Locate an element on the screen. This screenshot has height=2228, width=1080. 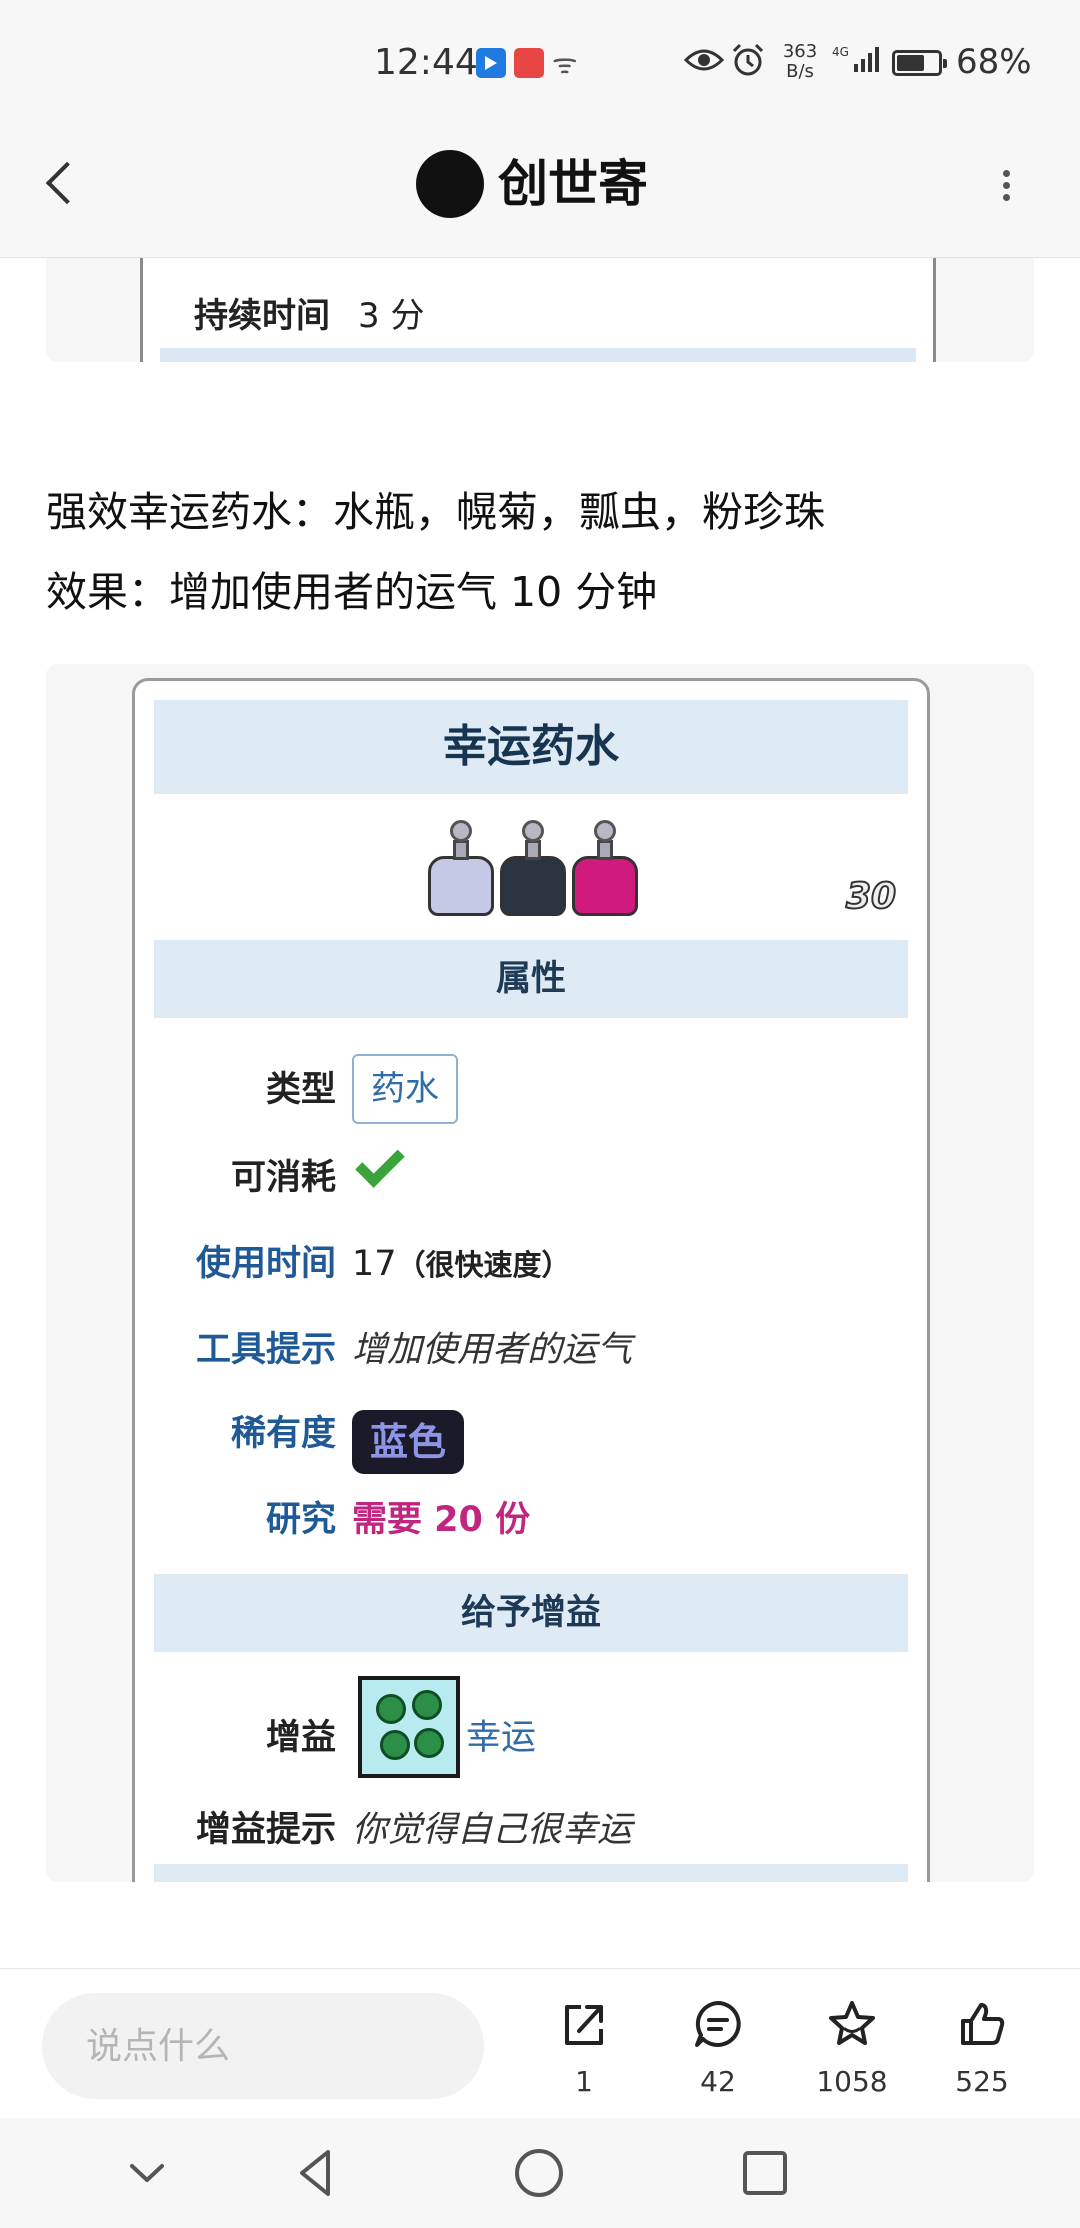
favorite-count: 1058 is located at coordinates (852, 2081).